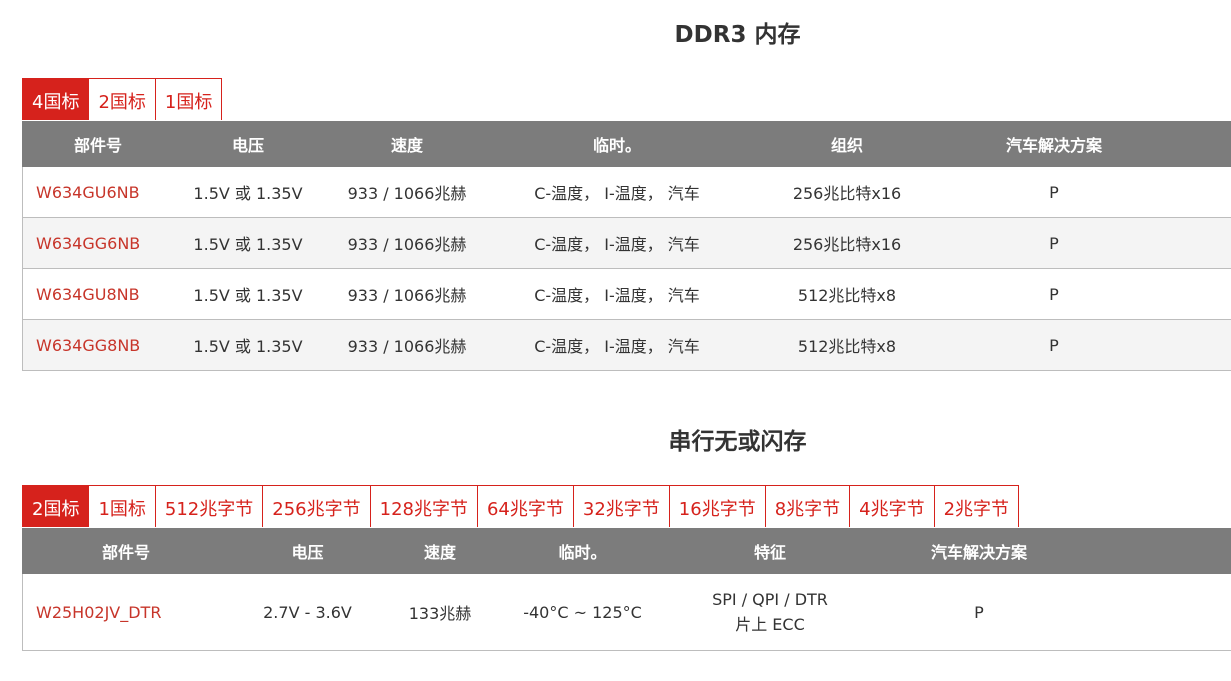 The image size is (1231, 681). Describe the element at coordinates (56, 99) in the screenshot. I see `tab-ddr3-4gb: 4国标` at that location.